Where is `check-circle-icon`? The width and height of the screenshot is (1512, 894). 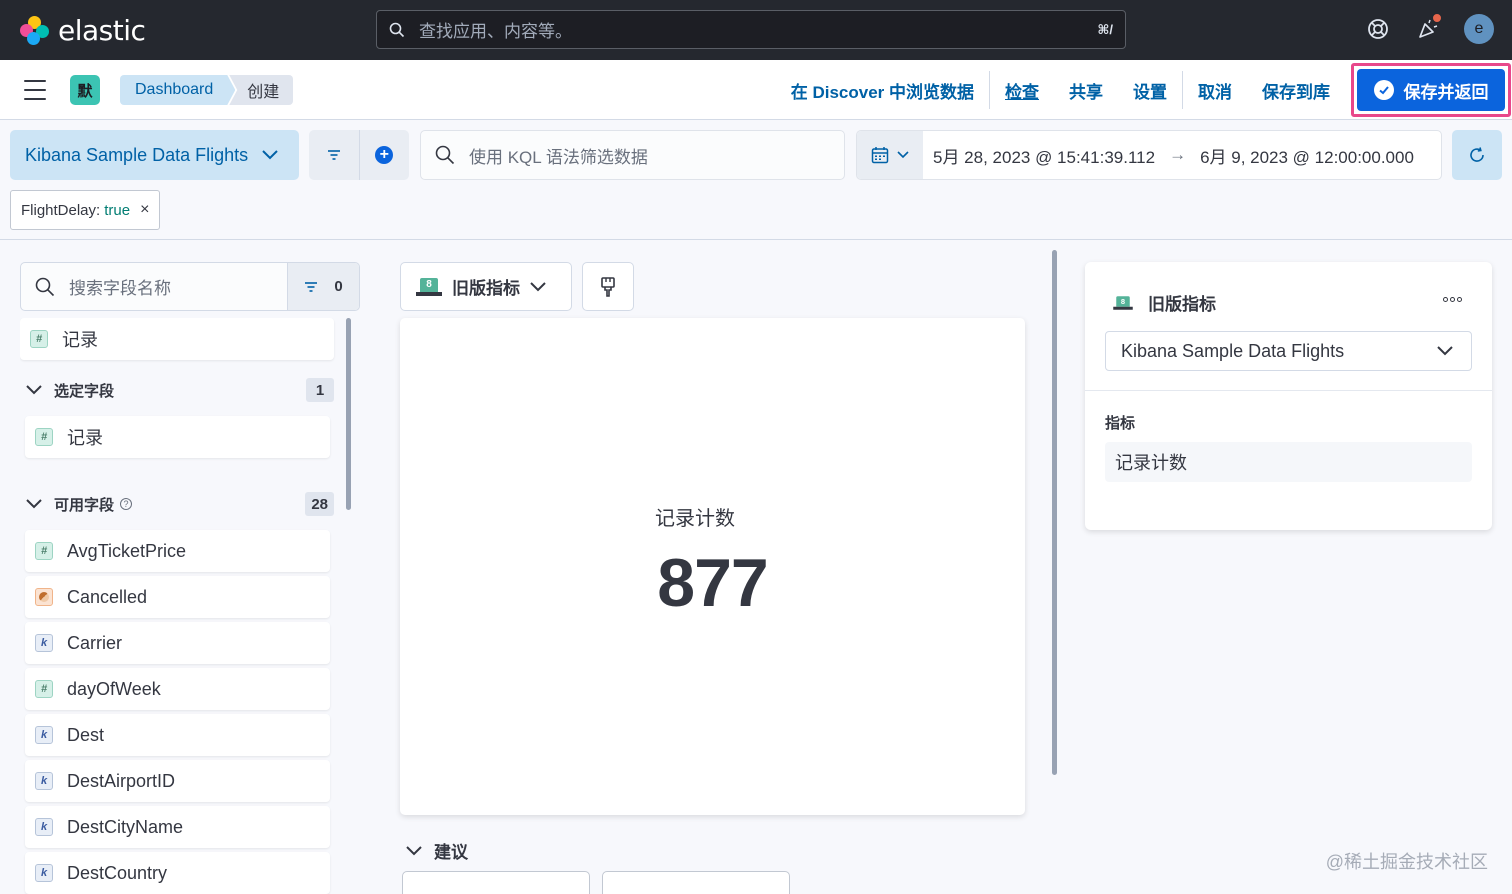 check-circle-icon is located at coordinates (1383, 90).